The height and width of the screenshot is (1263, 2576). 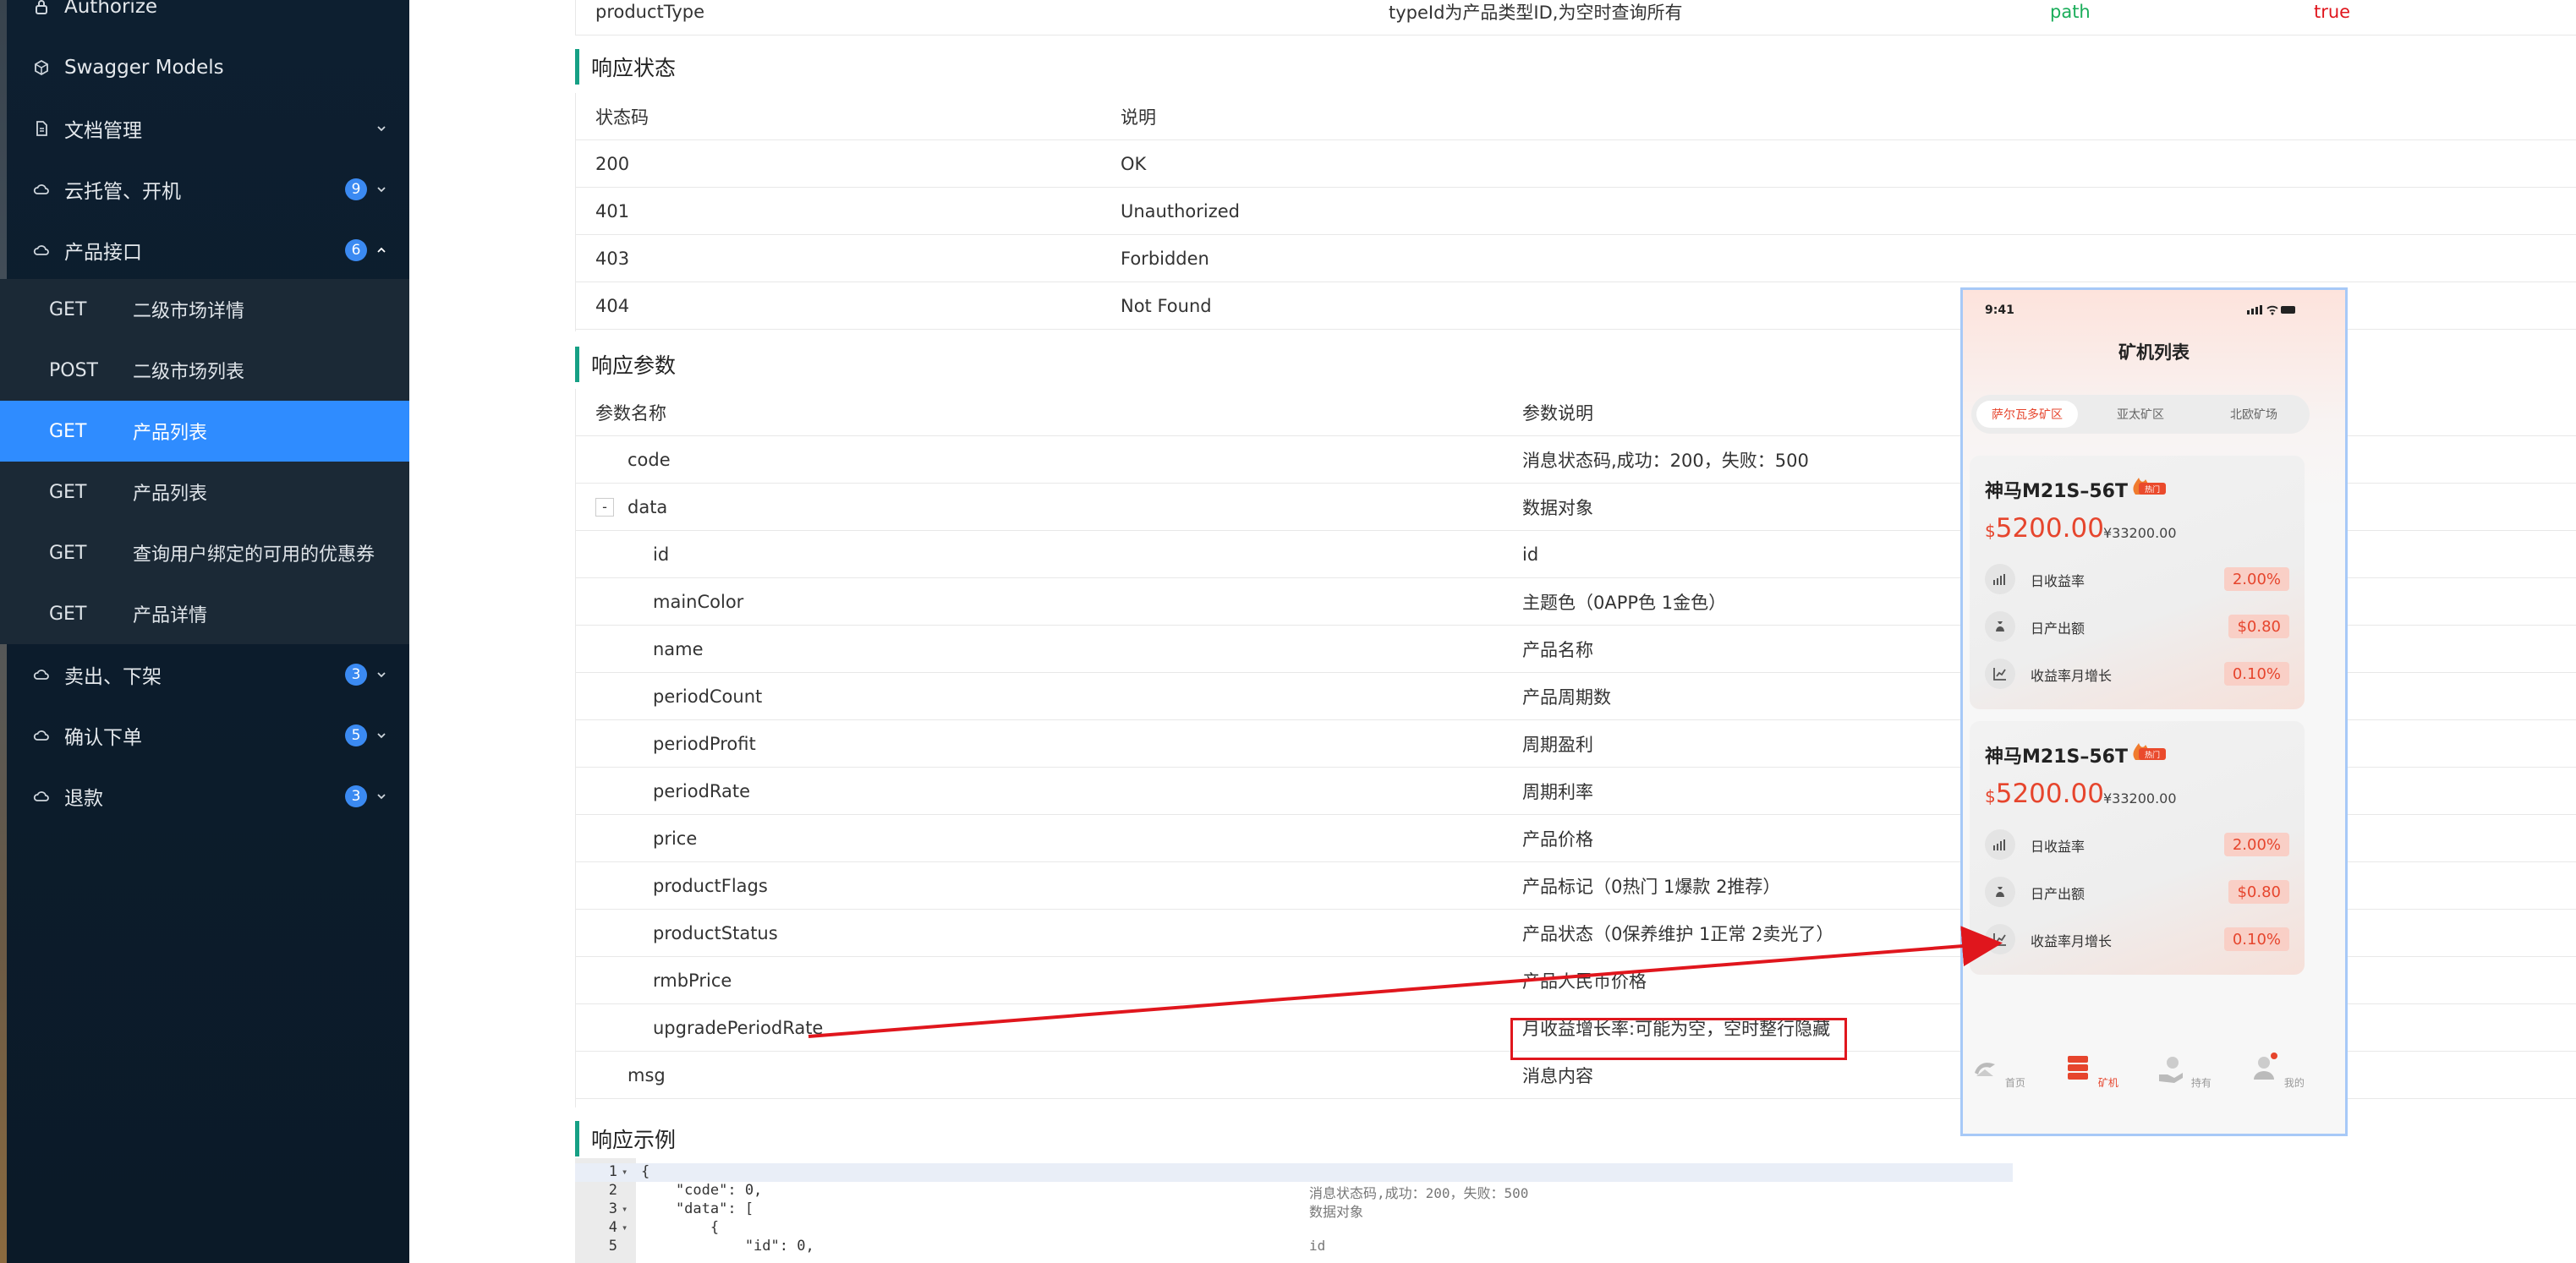 I want to click on line-number: 4, so click(x=612, y=1227).